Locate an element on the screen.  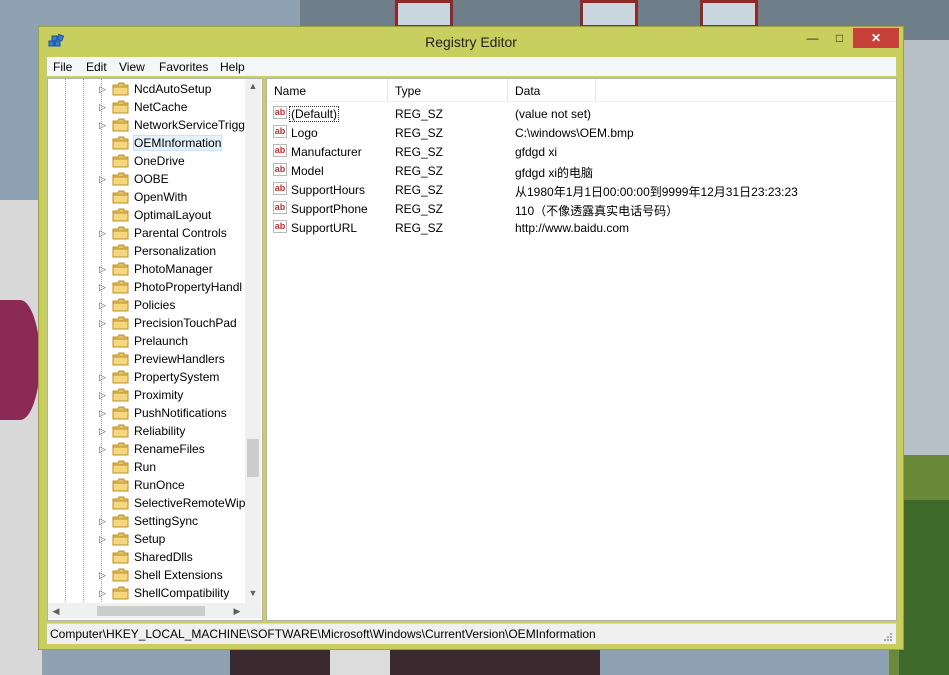
tree-item: ▷ NetworkServiceTrigg is located at coordinates (146, 125).